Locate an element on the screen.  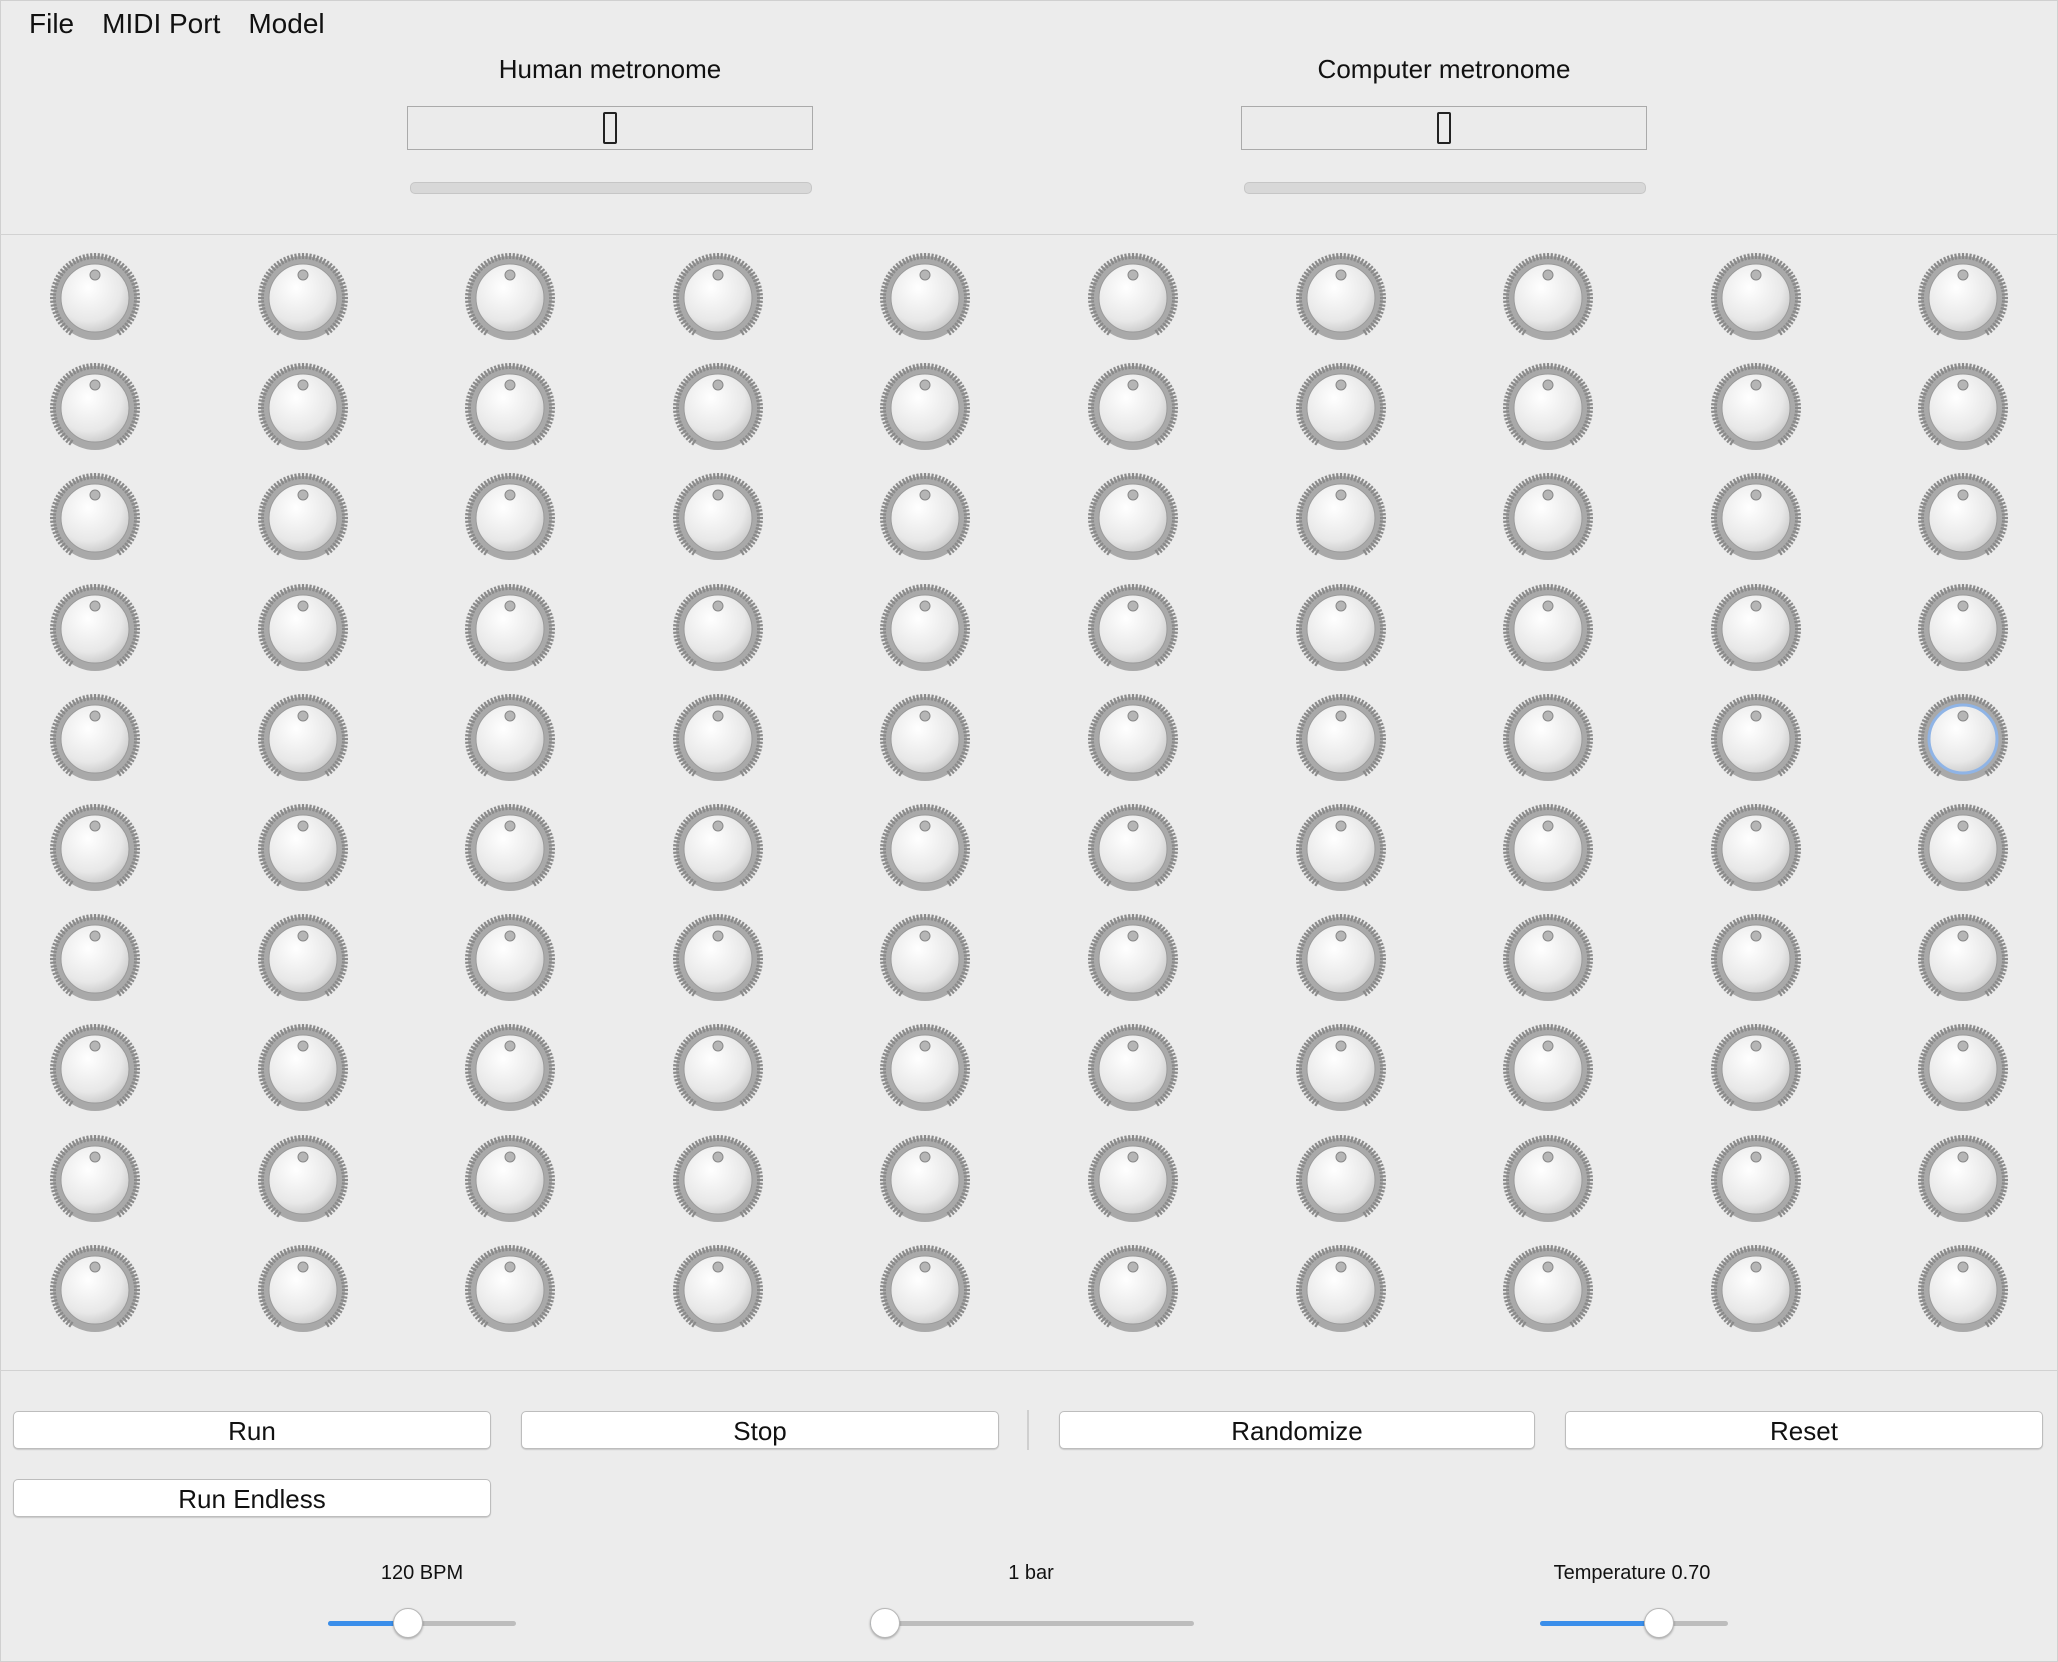
reset-button: Reset is located at coordinates (1804, 1430).